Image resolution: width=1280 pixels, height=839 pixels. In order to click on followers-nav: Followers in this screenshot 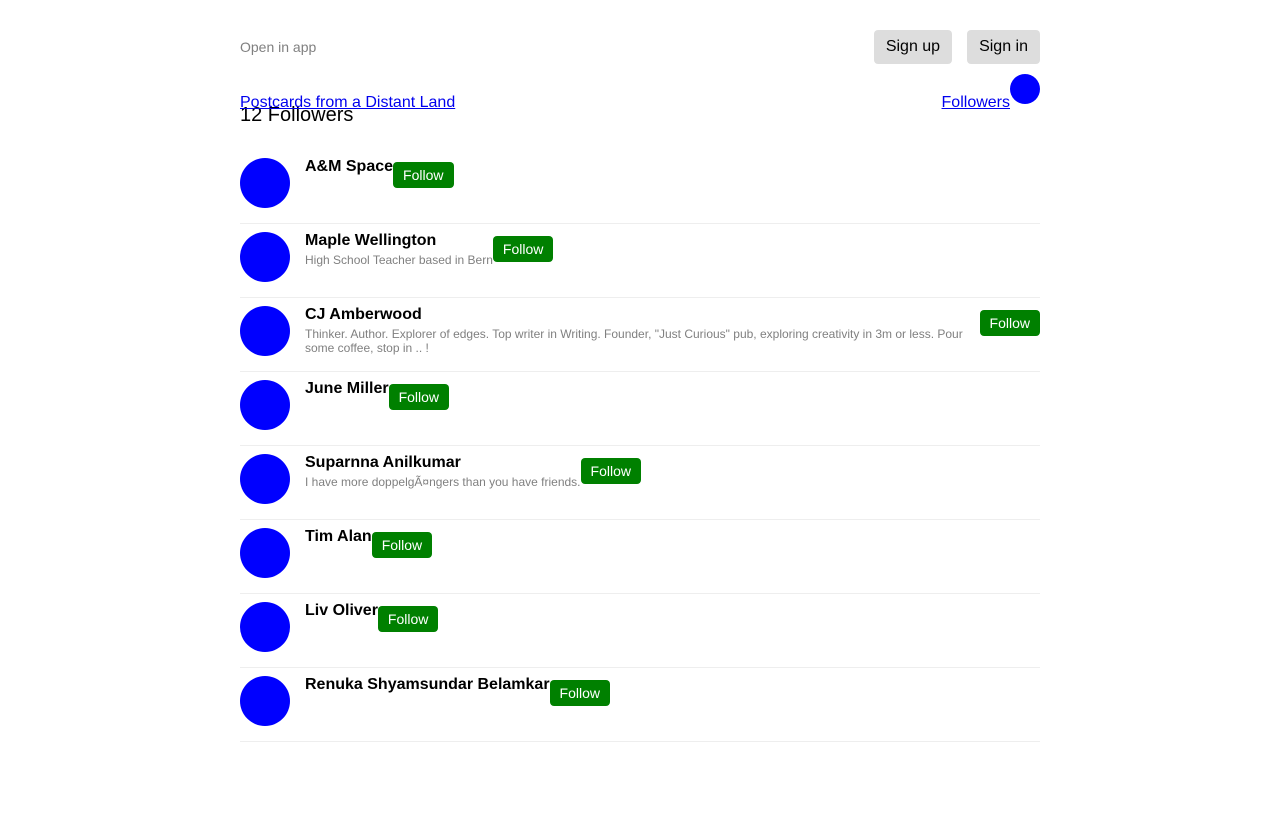, I will do `click(991, 92)`.